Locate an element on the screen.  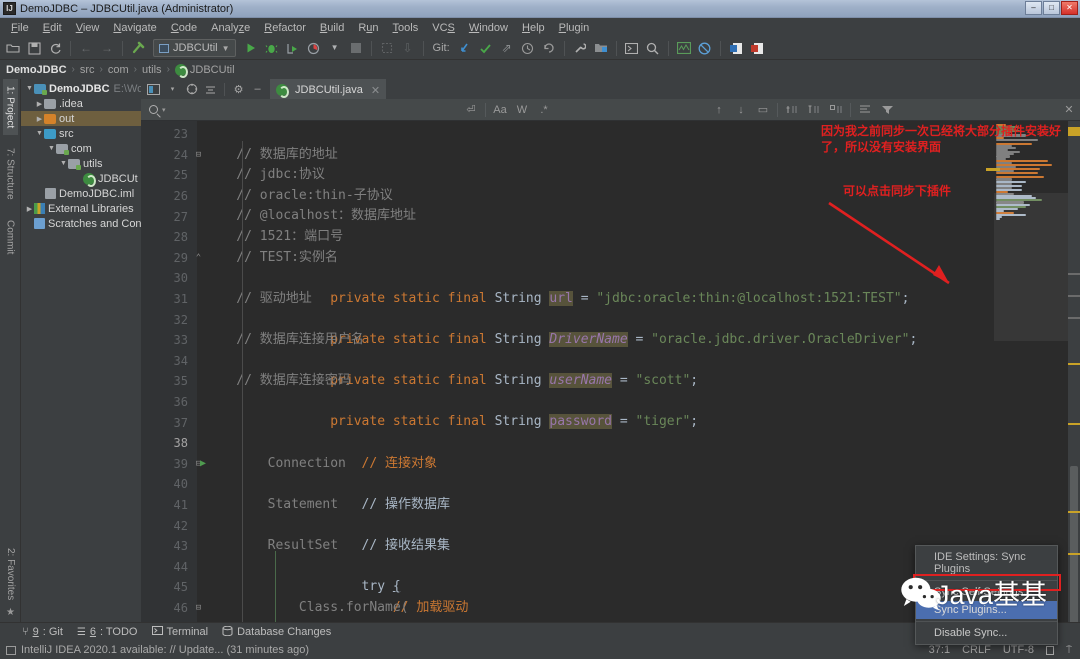
breadcrumb-item-project: DemoJDBC is located at coordinates (36, 70).